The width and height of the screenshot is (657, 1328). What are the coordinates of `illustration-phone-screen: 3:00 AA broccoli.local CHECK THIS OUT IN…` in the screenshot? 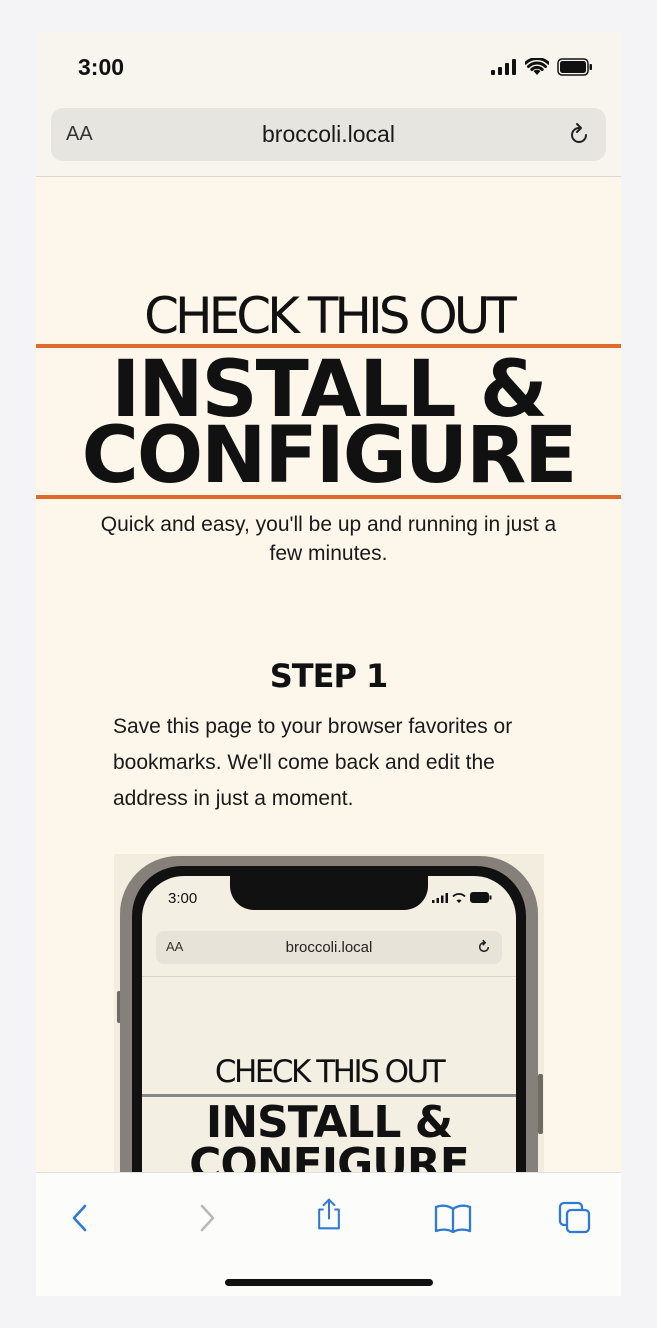 It's located at (329, 1024).